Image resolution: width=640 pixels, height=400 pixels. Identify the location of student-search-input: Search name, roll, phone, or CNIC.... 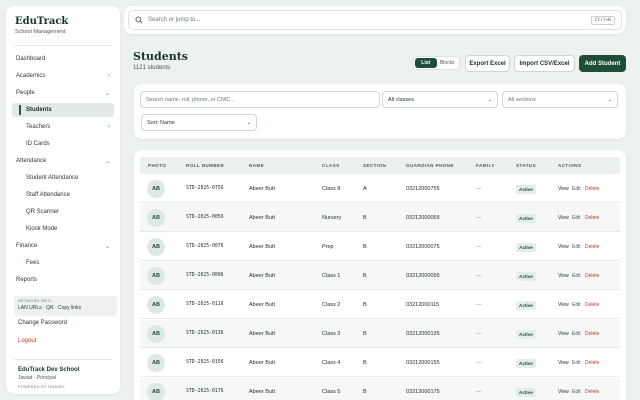
(260, 99).